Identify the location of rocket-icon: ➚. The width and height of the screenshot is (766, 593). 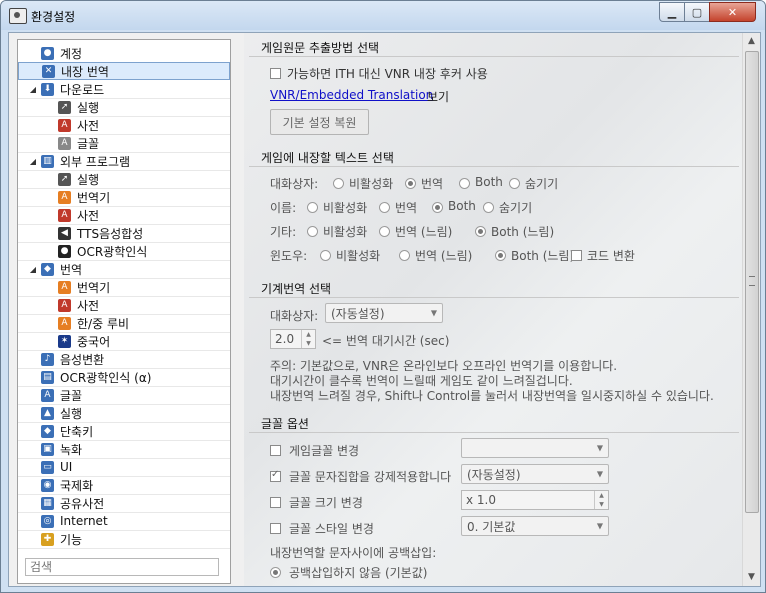
(64, 179).